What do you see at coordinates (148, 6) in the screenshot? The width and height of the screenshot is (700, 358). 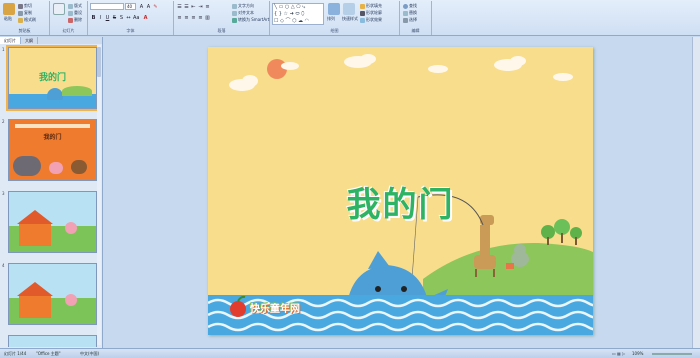 I see `shrink-font-button: A` at bounding box center [148, 6].